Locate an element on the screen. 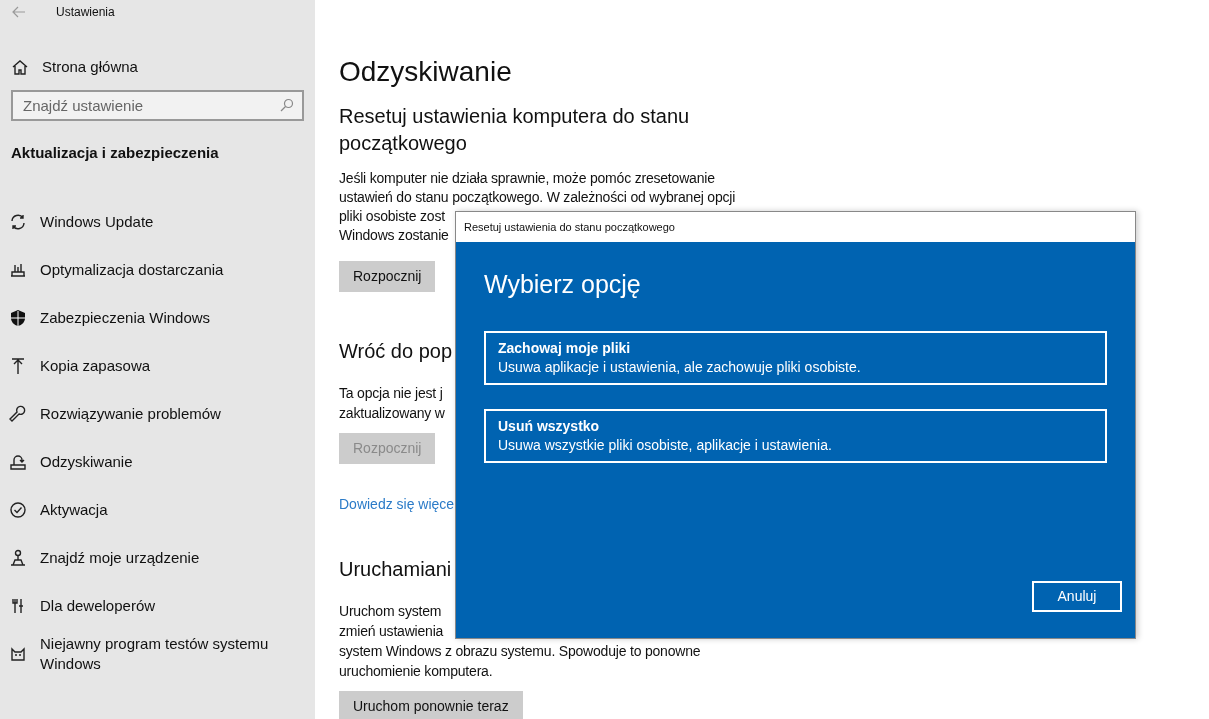 The height and width of the screenshot is (719, 1209). section-heading: Resetuj ustawienia komputera do stanu is located at coordinates (514, 116).